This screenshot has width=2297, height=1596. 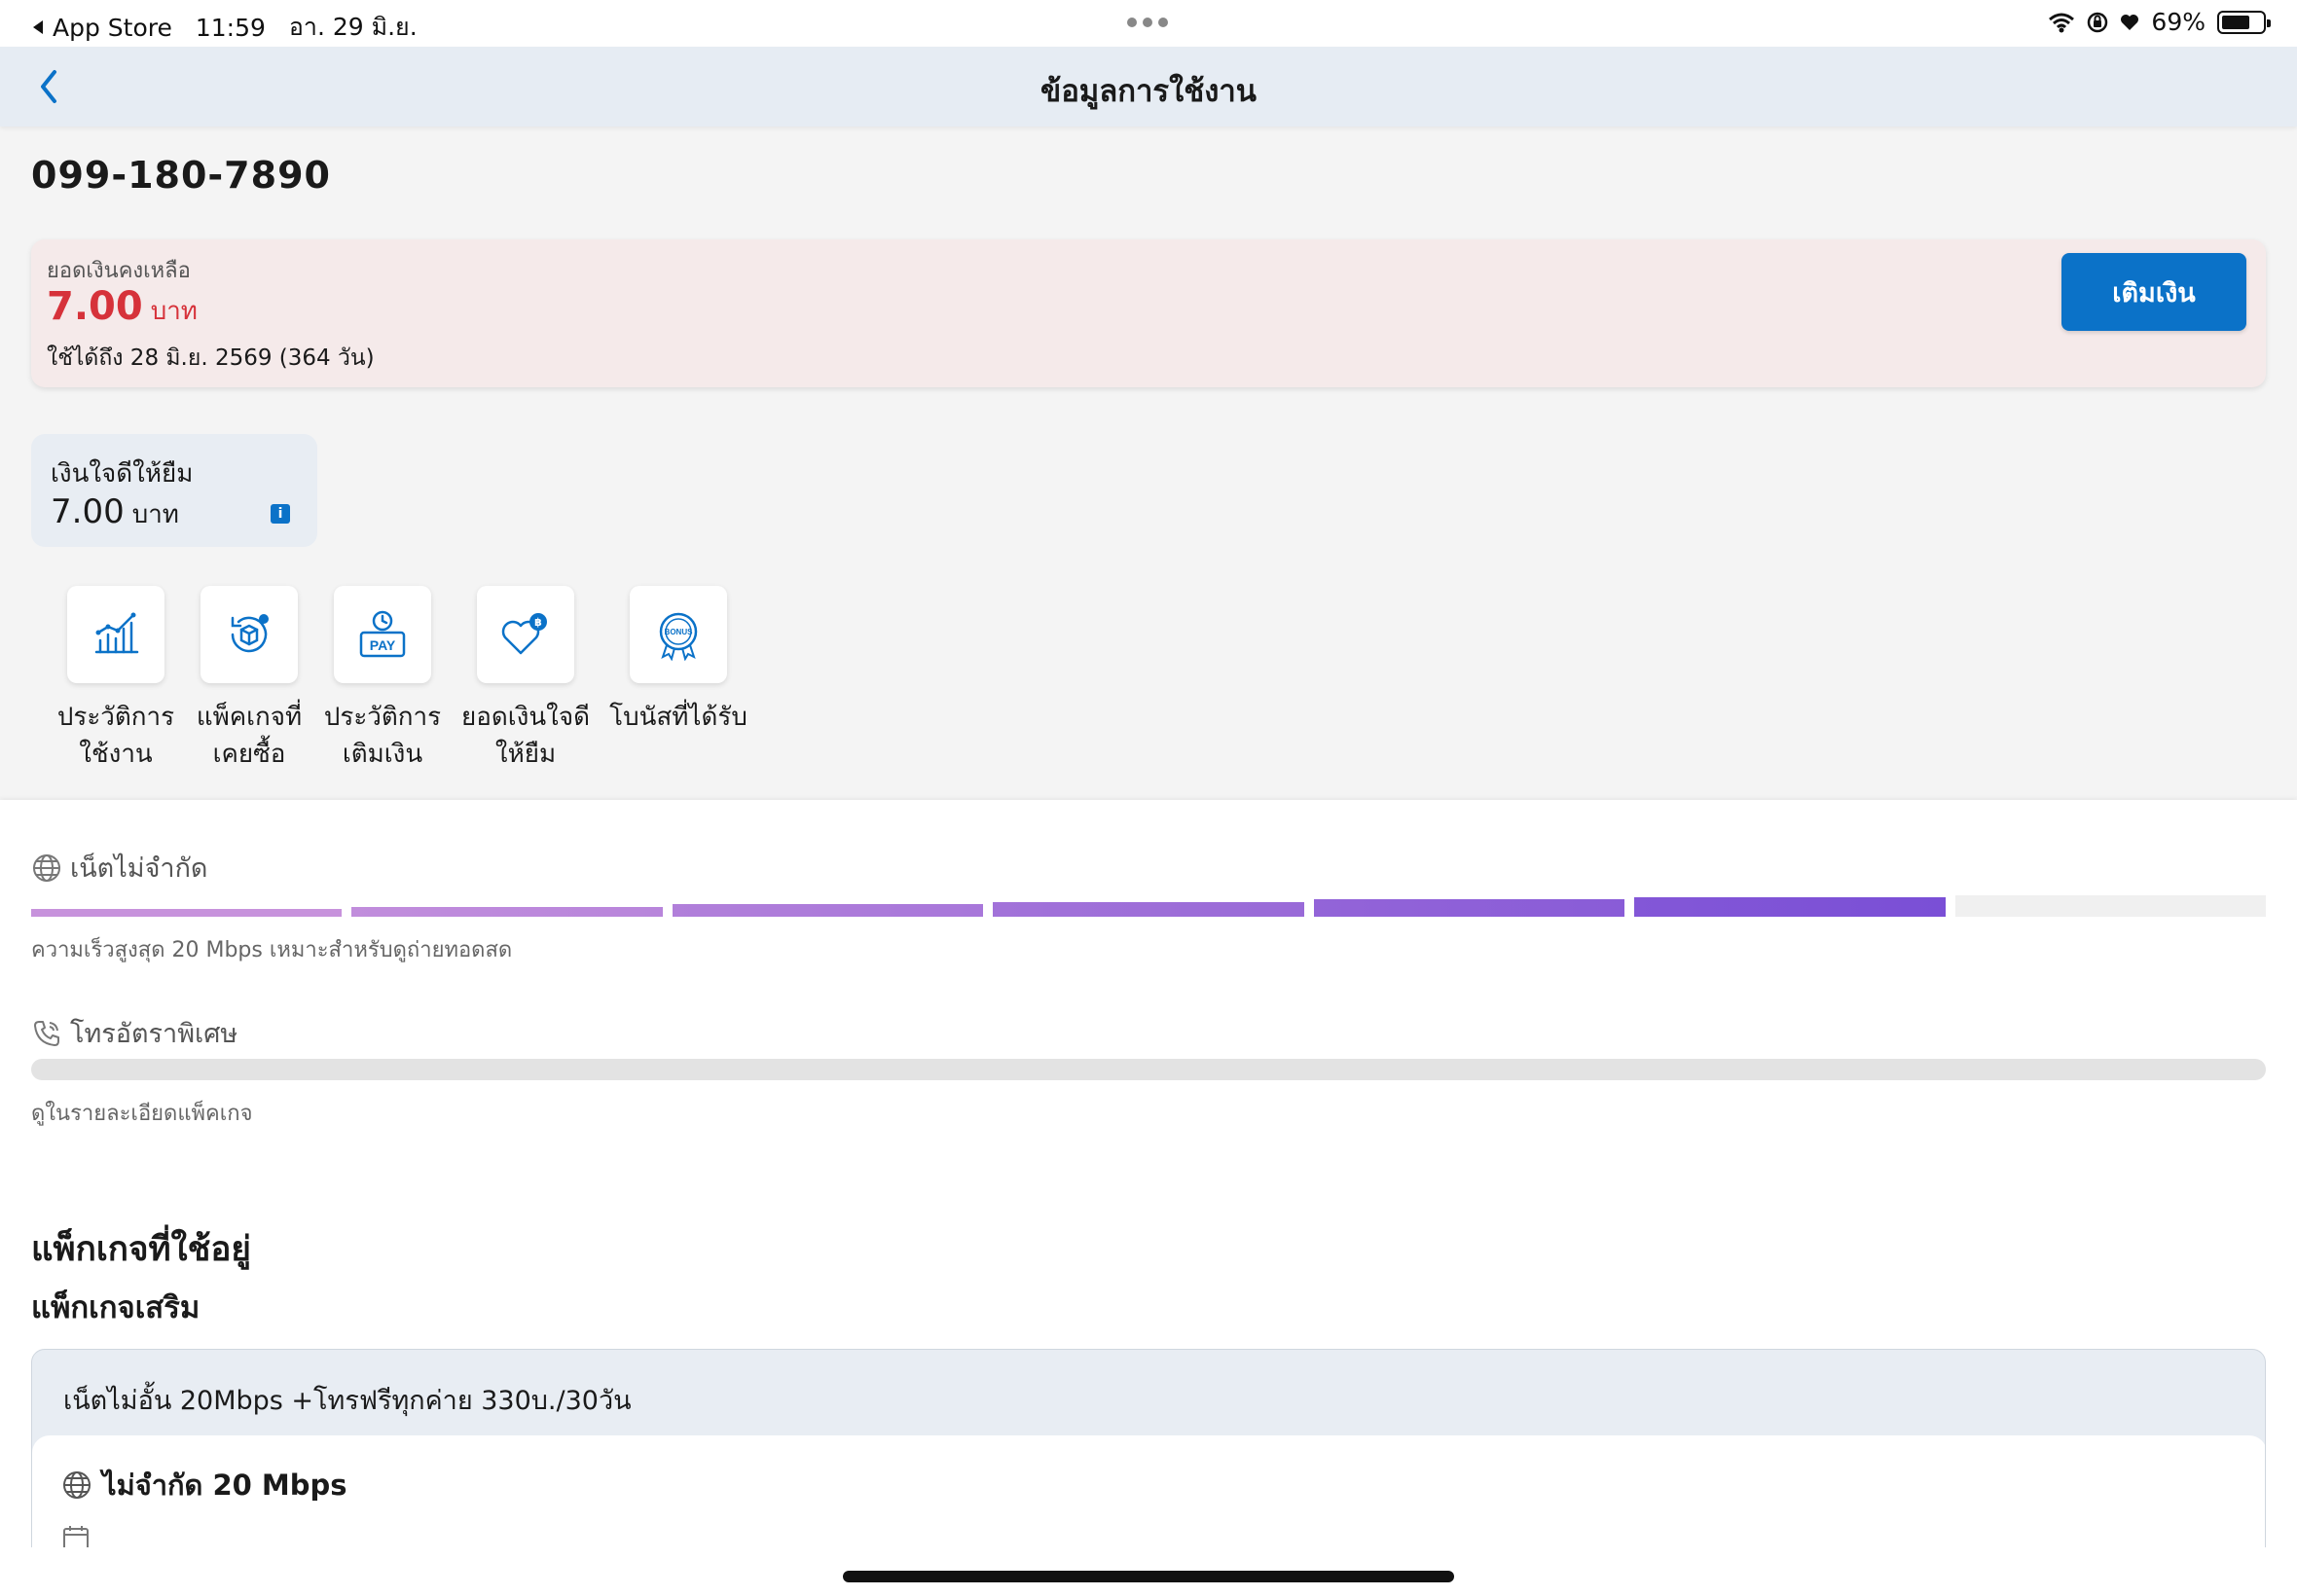 What do you see at coordinates (1148, 91) in the screenshot?
I see `page-title: ข้อมูลการใช้งาน` at bounding box center [1148, 91].